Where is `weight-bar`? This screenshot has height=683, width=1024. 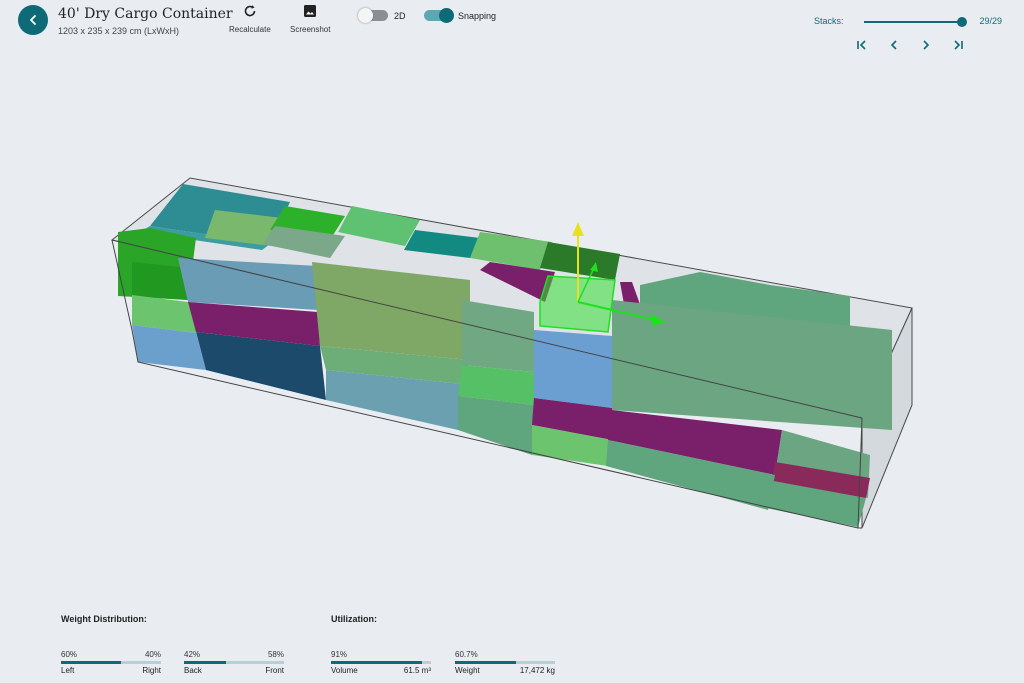 weight-bar is located at coordinates (505, 662).